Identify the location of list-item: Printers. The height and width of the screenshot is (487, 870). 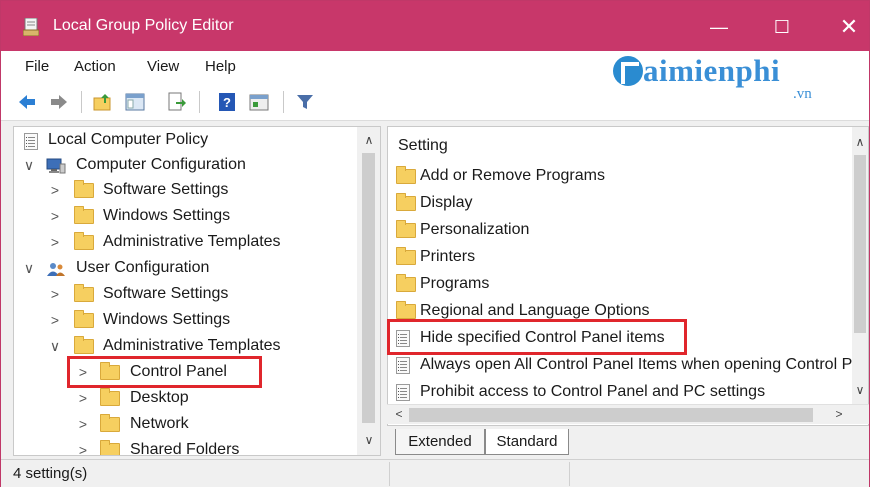
(623, 258).